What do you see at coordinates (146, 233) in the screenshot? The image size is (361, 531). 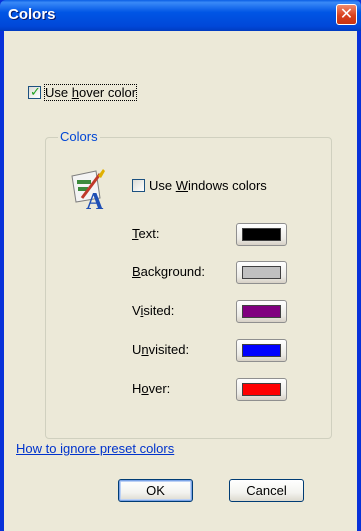 I see `text-color-label: Text:` at bounding box center [146, 233].